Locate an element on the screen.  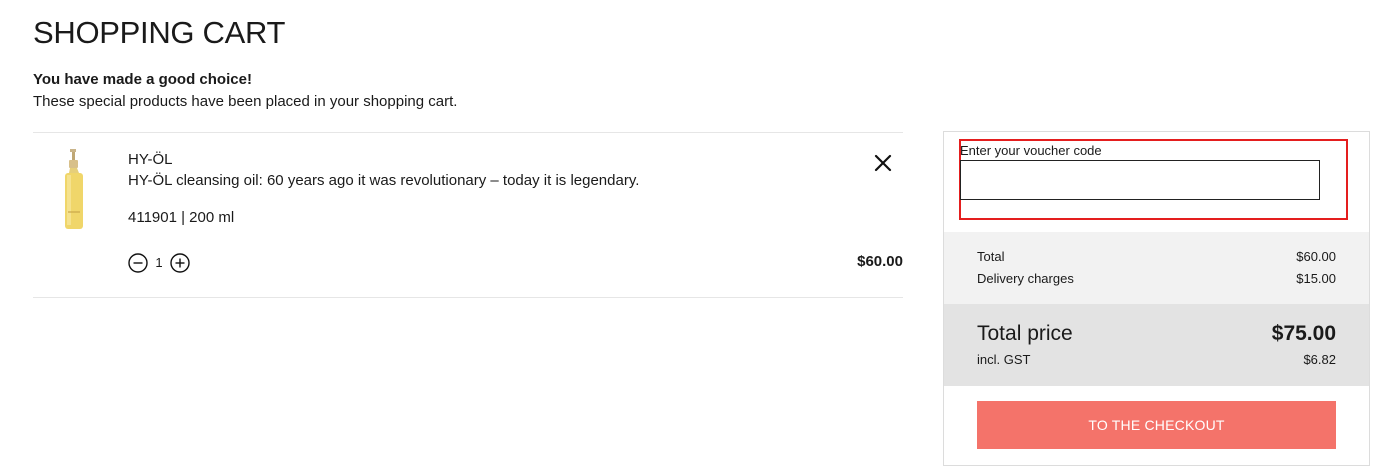
grand-total-label: Total price is located at coordinates (1025, 333).